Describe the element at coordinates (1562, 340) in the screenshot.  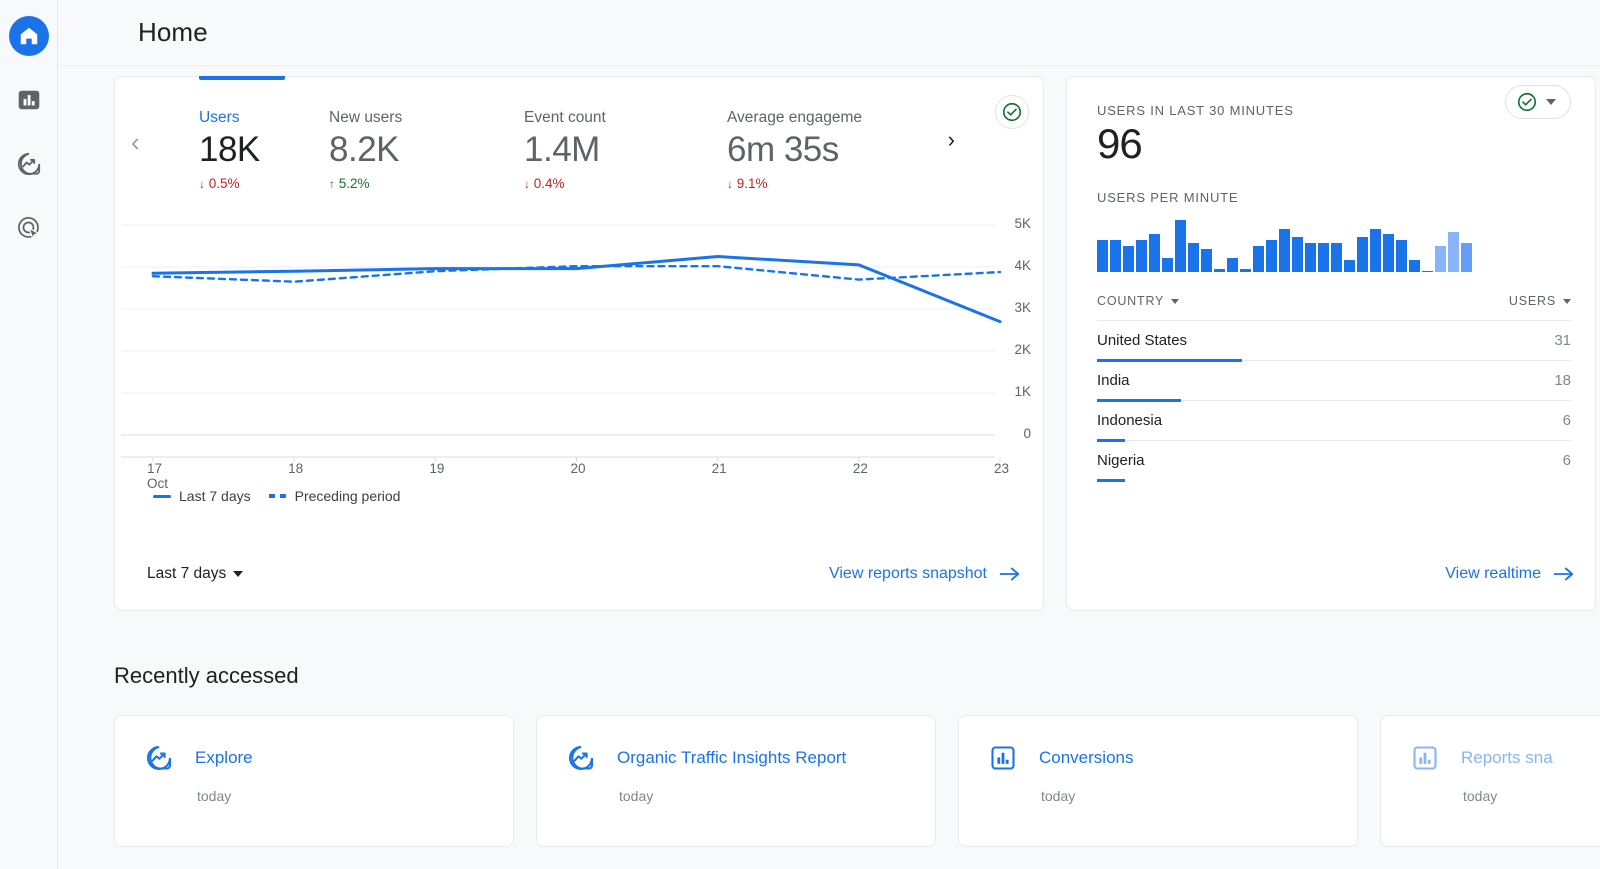
I see `country-users: 31` at that location.